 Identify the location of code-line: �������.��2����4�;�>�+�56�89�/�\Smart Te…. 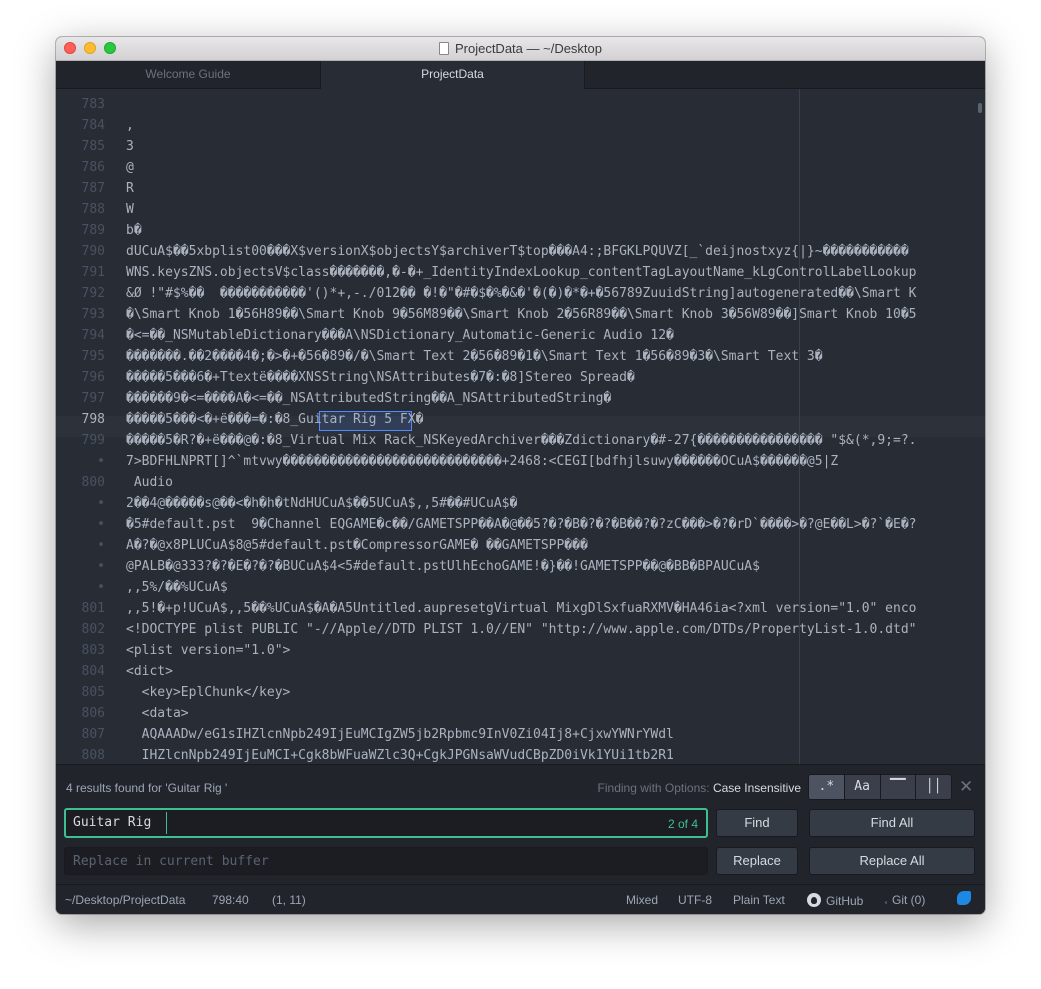
(474, 356).